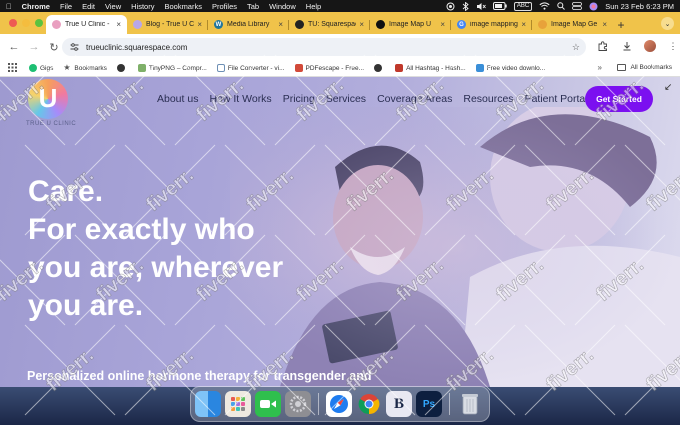  I want to click on browser-toolbar: ← → ↻ trueuclinic.squarespace.com ☆ ⋮, so click(340, 47).